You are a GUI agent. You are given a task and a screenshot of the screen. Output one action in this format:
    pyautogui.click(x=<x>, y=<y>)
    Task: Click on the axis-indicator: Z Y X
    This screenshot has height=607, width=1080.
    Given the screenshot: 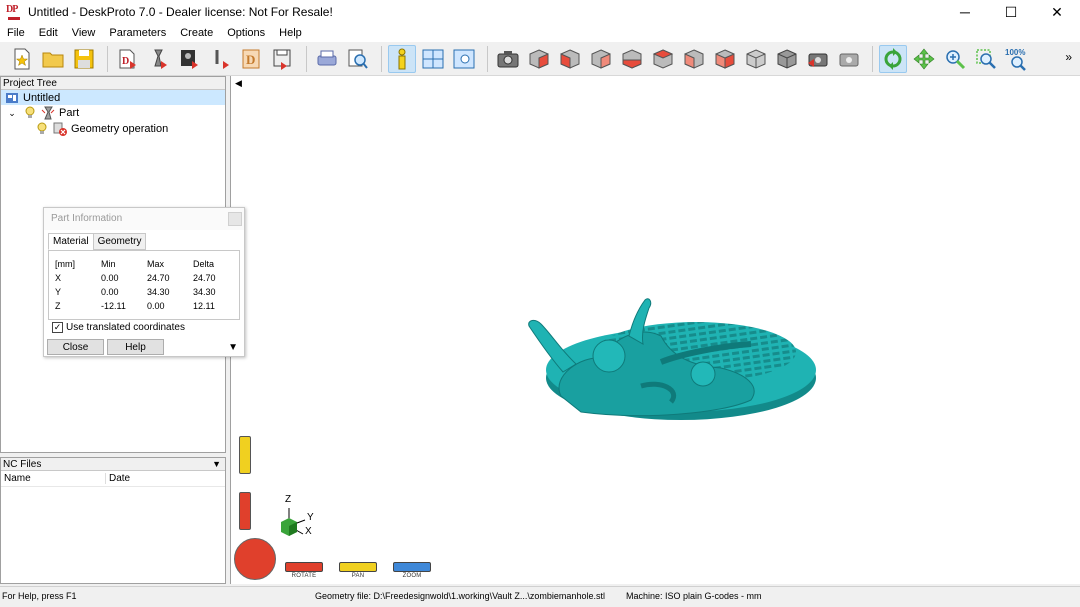 What is the action you would take?
    pyautogui.click(x=302, y=519)
    